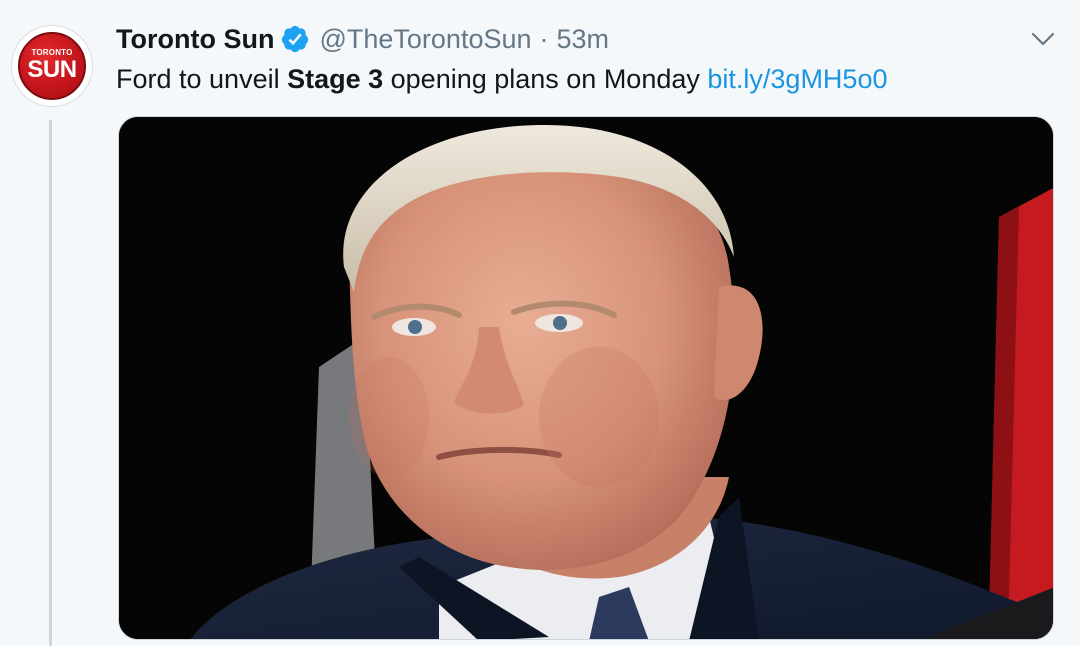 This screenshot has height=646, width=1080. I want to click on logo-big-text: SUN, so click(52, 69).